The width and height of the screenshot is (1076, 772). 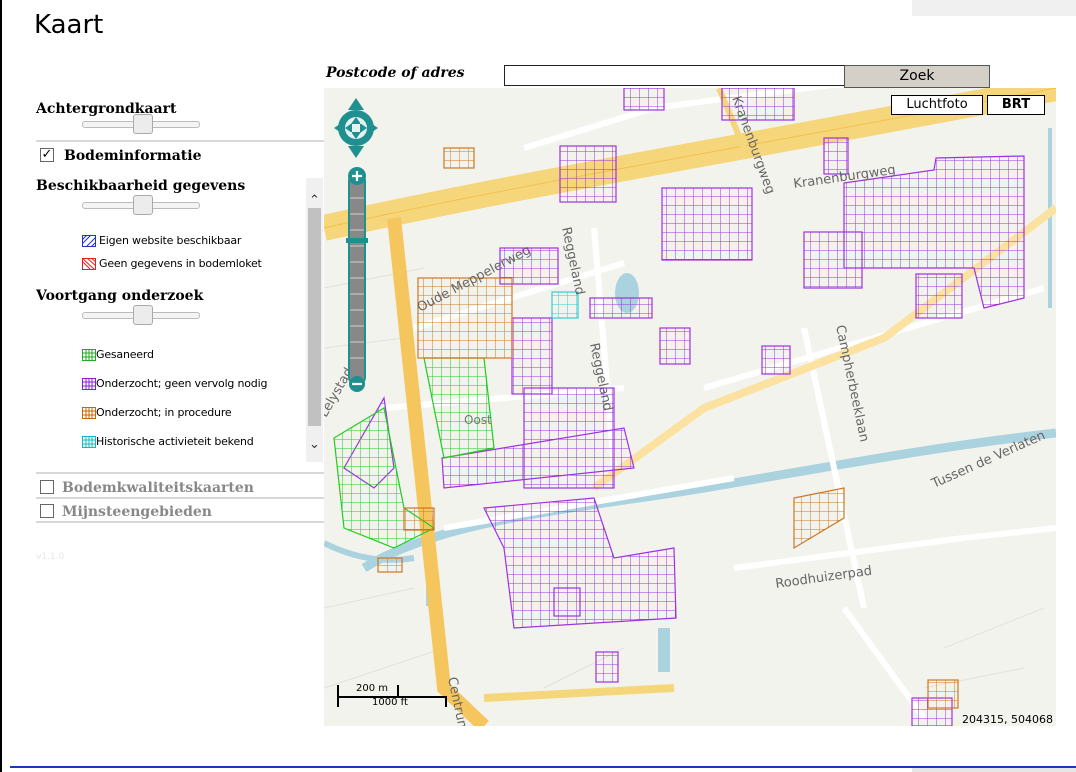 What do you see at coordinates (356, 244) in the screenshot?
I see `map-nav-control` at bounding box center [356, 244].